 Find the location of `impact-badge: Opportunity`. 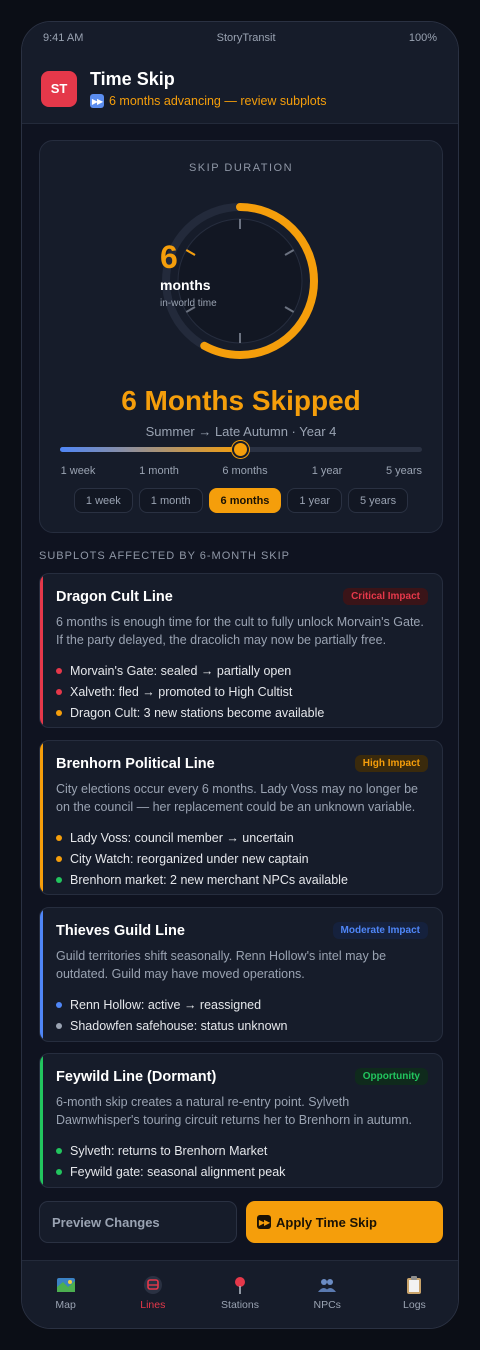

impact-badge: Opportunity is located at coordinates (391, 1076).